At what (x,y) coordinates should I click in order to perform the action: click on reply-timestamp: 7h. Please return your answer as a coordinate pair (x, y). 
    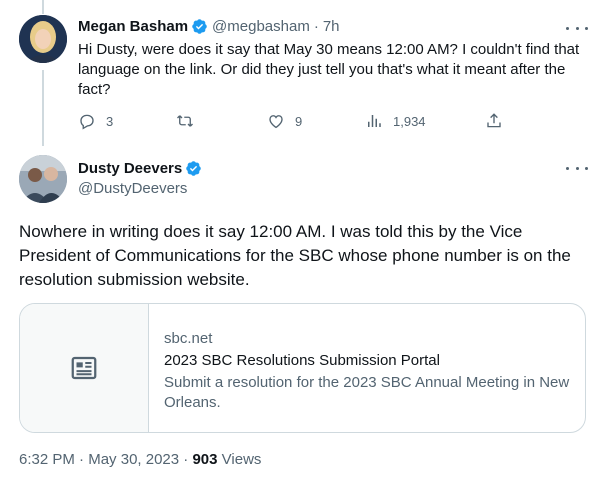
    Looking at the image, I should click on (331, 26).